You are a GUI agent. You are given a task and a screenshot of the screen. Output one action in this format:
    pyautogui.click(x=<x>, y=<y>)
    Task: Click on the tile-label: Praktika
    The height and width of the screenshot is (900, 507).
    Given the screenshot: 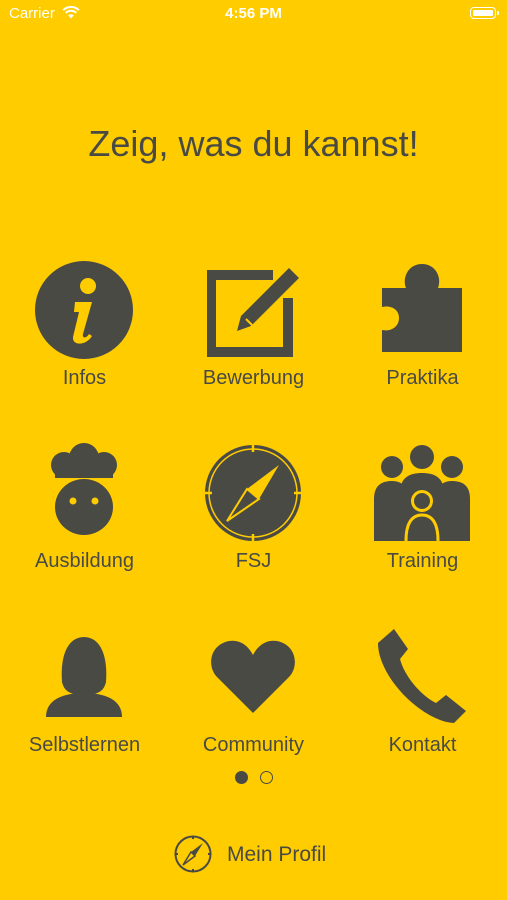 What is the action you would take?
    pyautogui.click(x=422, y=378)
    